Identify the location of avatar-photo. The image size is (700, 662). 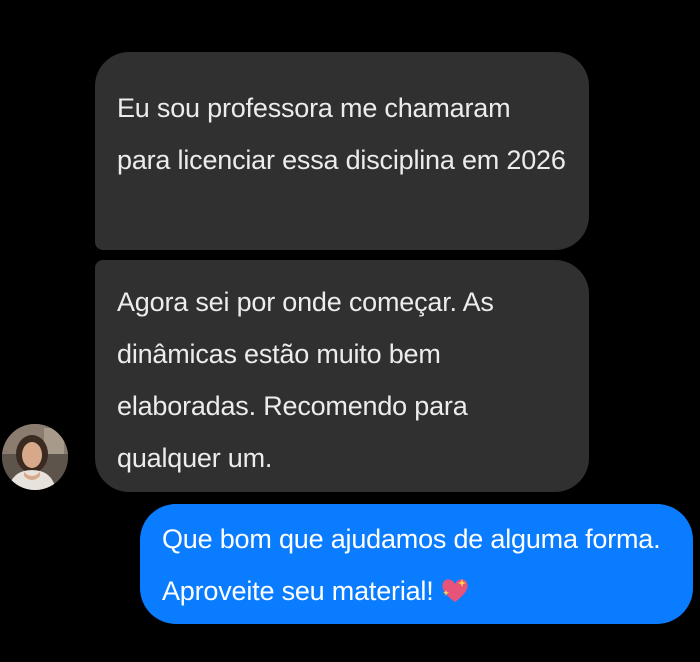
(35, 457).